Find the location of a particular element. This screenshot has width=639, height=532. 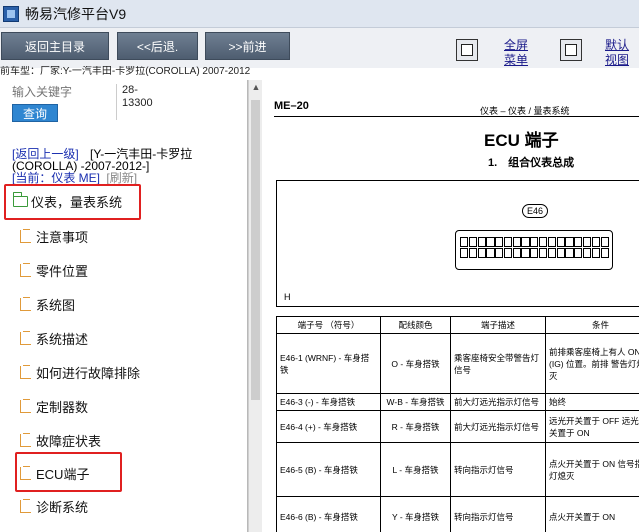

refresh-link: [刷新] is located at coordinates (121, 178).